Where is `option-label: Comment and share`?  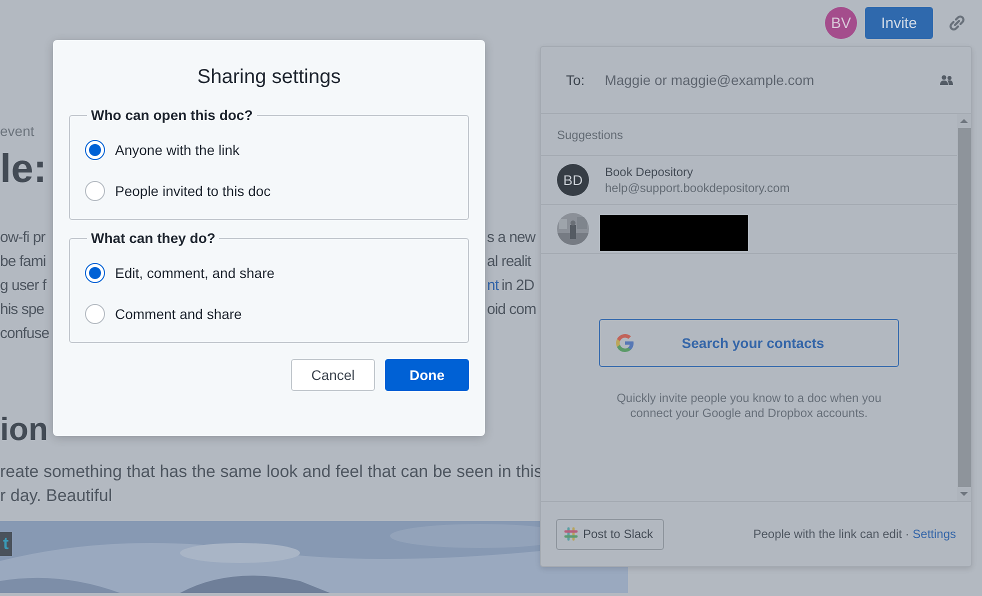 option-label: Comment and share is located at coordinates (178, 314).